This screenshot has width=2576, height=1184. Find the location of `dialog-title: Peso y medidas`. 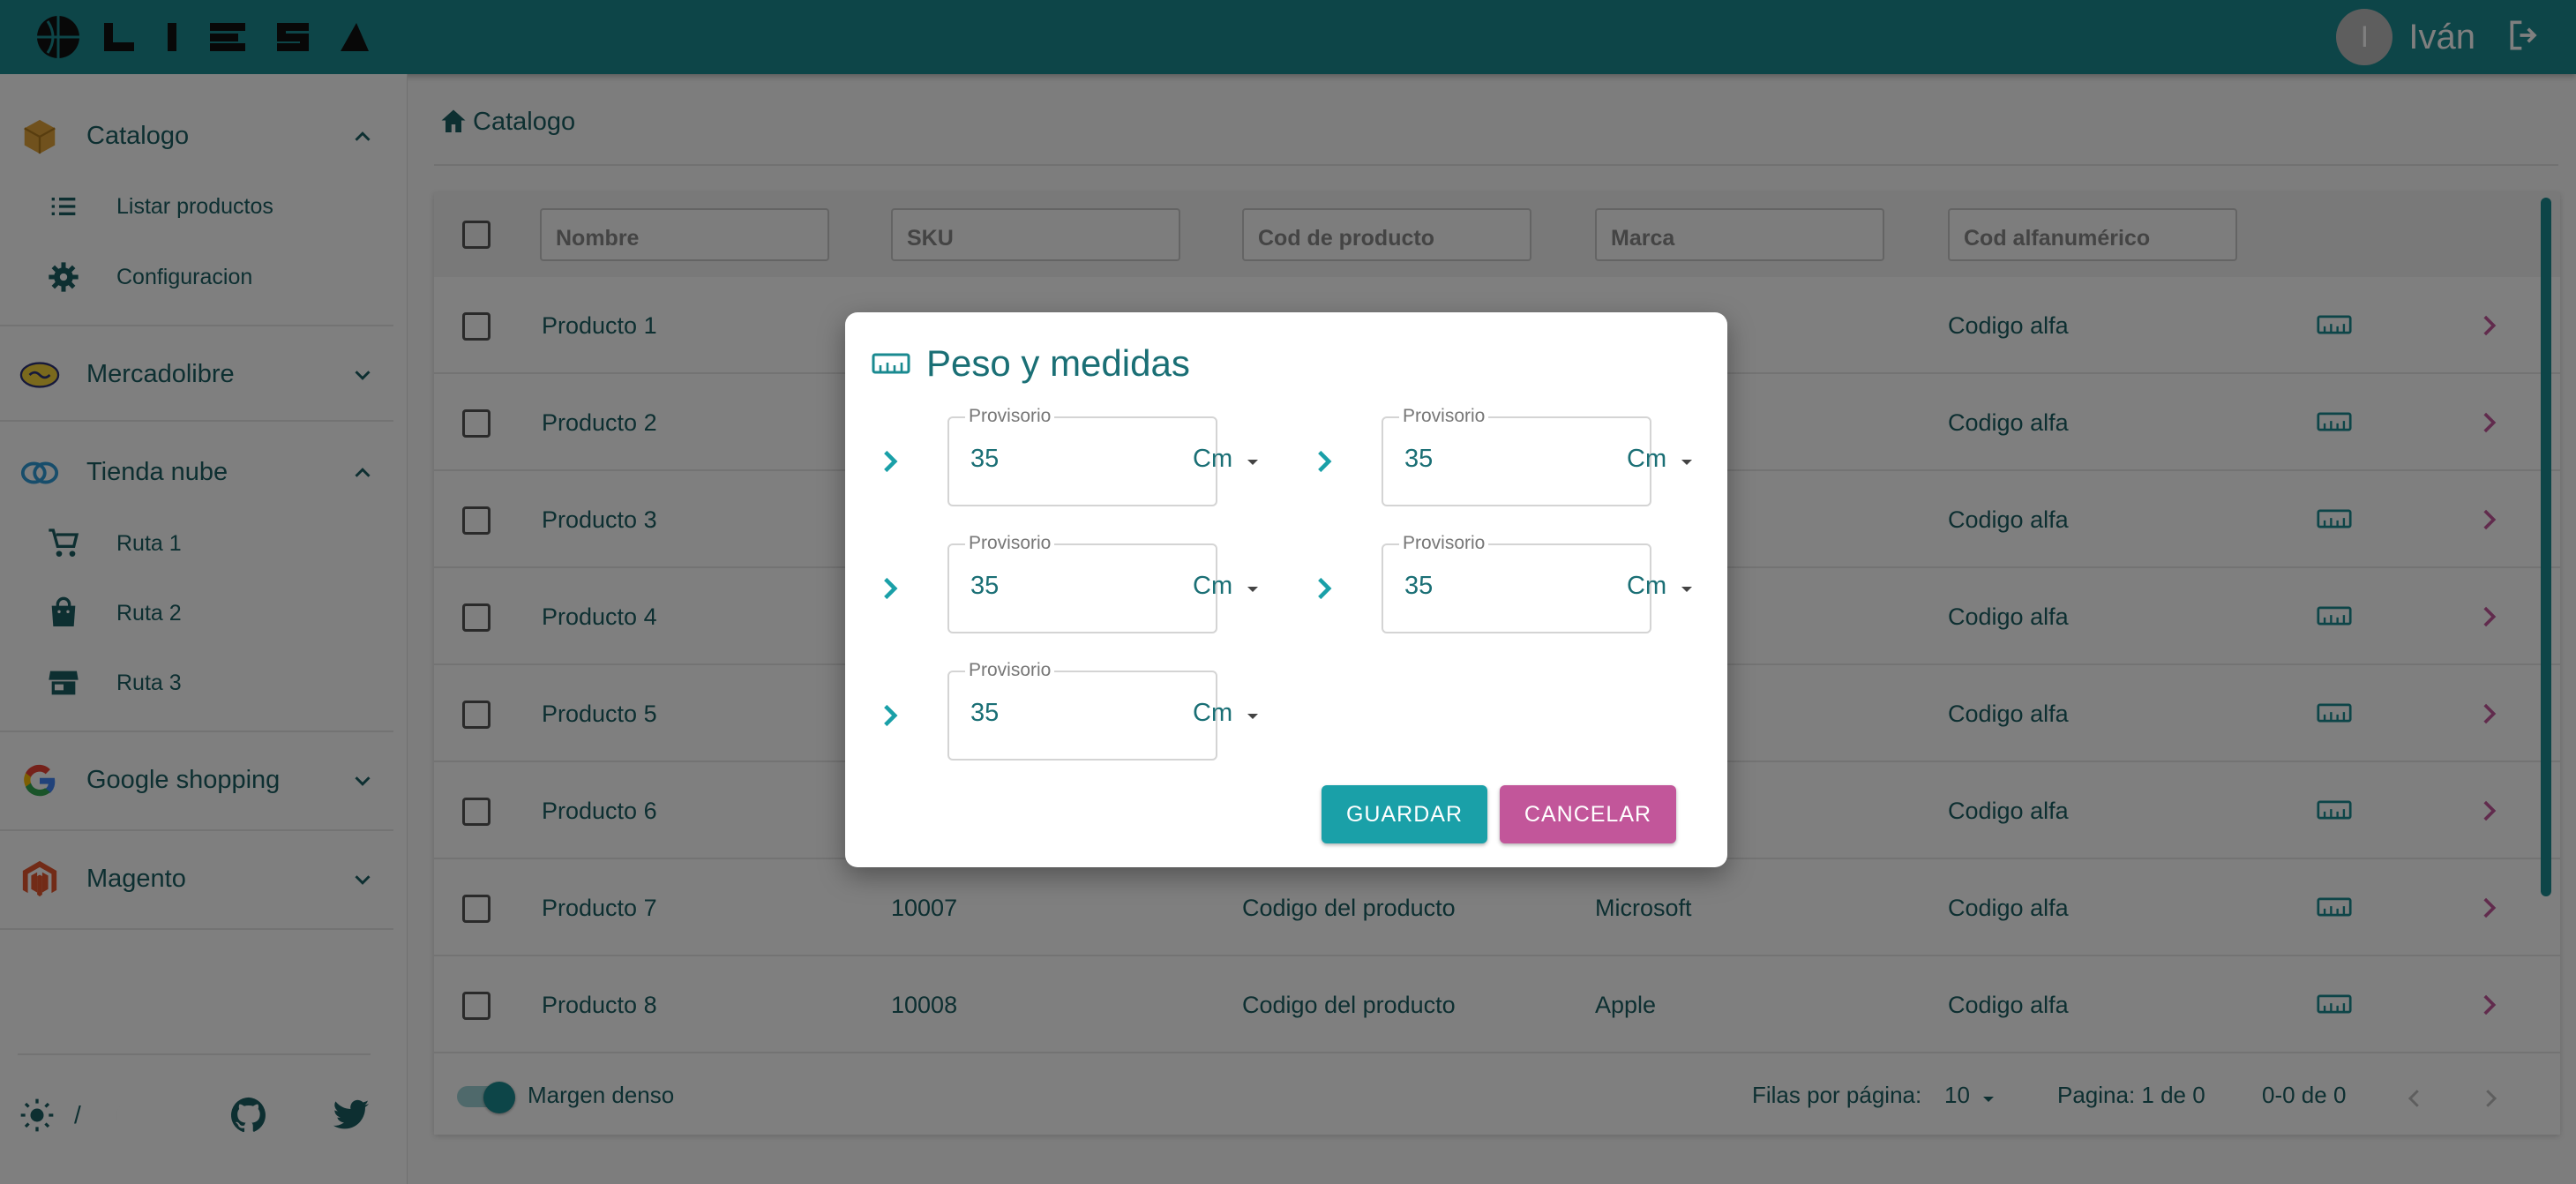

dialog-title: Peso y medidas is located at coordinates (1031, 364).